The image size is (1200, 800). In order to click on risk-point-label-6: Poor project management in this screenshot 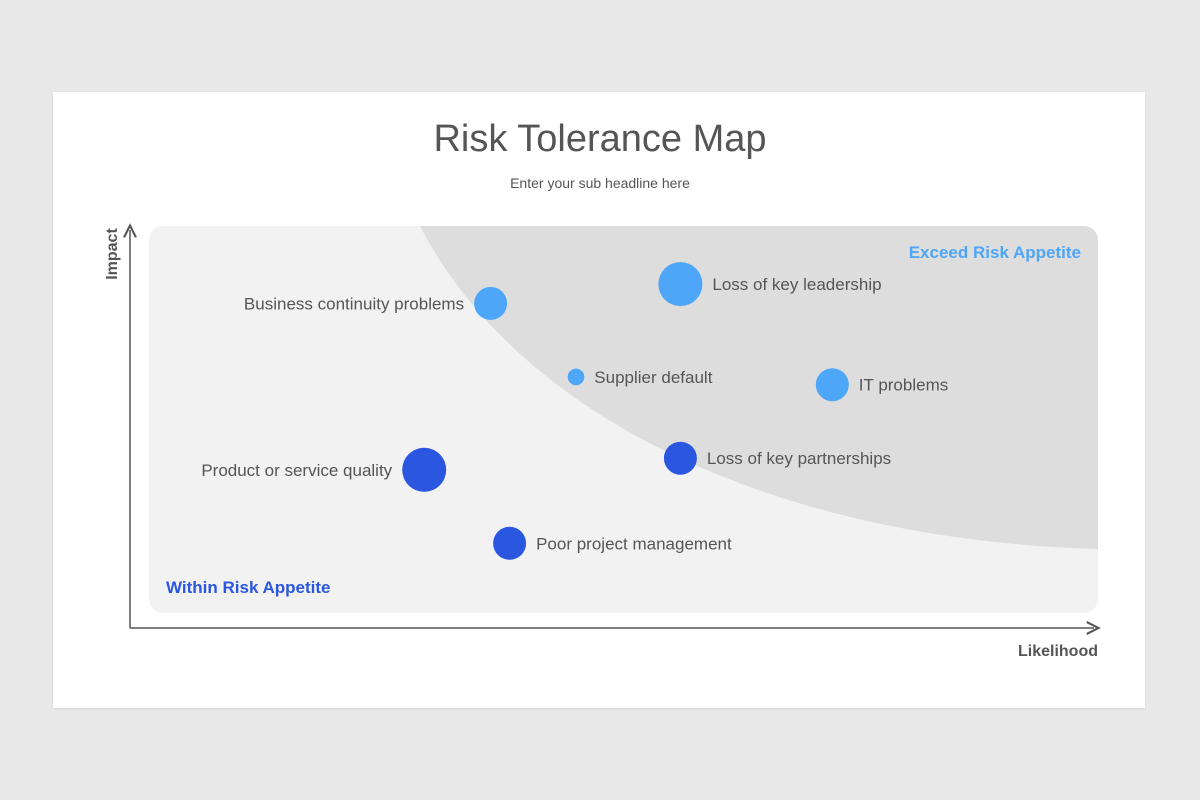, I will do `click(634, 543)`.